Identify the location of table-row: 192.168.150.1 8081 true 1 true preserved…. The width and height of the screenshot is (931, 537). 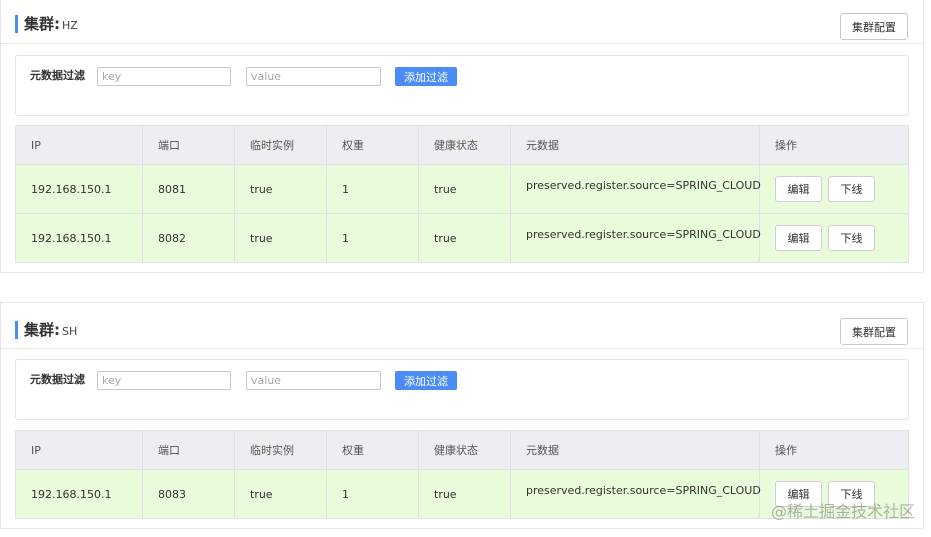
(462, 189).